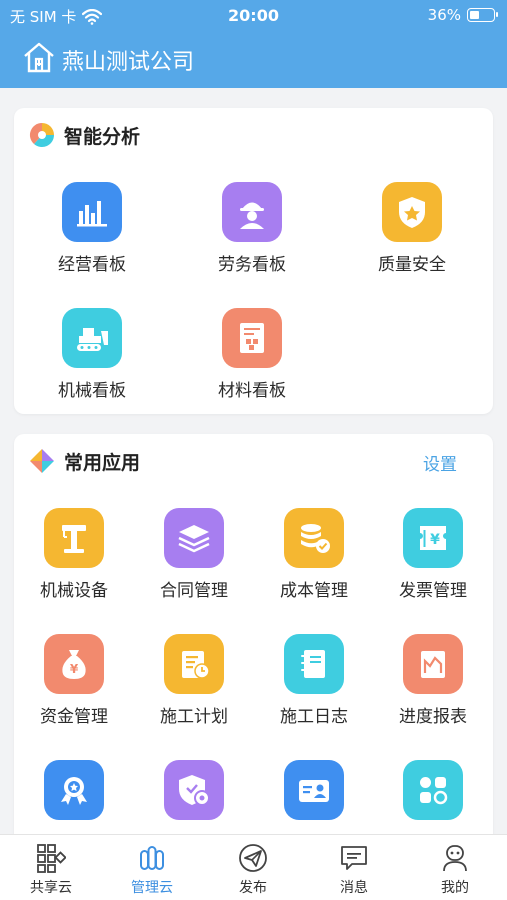 This screenshot has width=507, height=900. I want to click on apps-grid-icon, so click(433, 790).